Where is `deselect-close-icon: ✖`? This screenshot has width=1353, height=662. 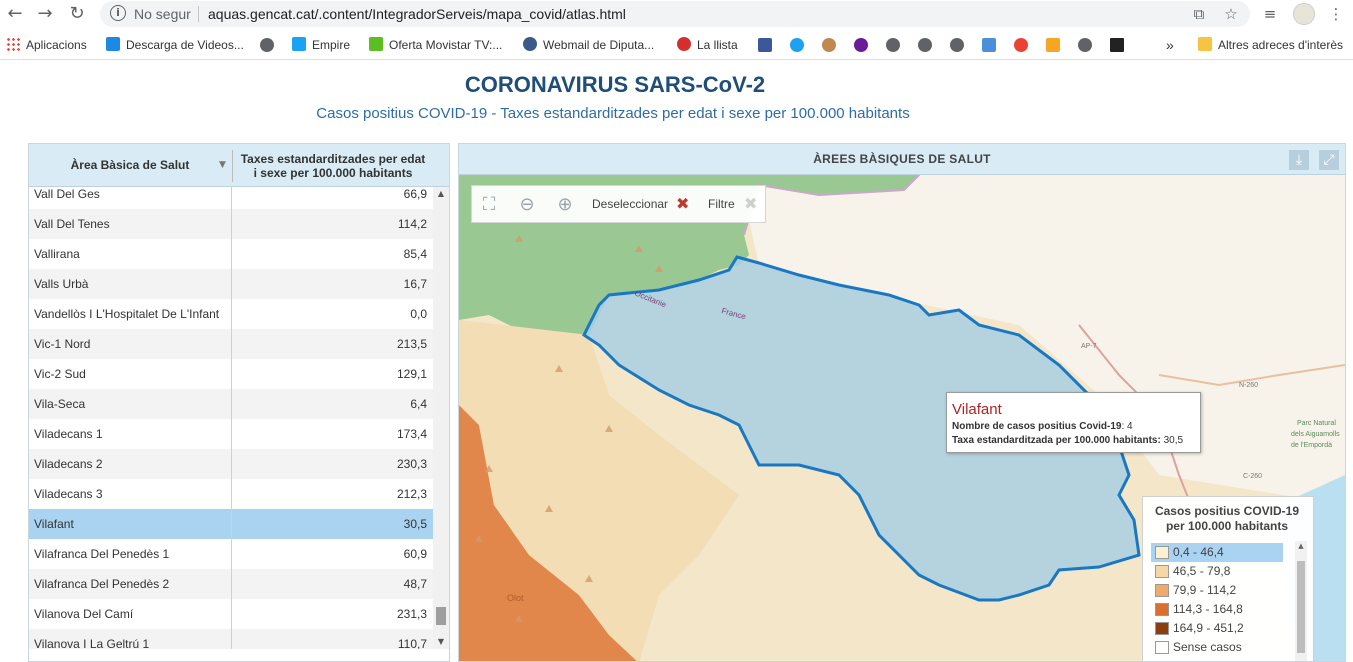 deselect-close-icon: ✖ is located at coordinates (682, 204).